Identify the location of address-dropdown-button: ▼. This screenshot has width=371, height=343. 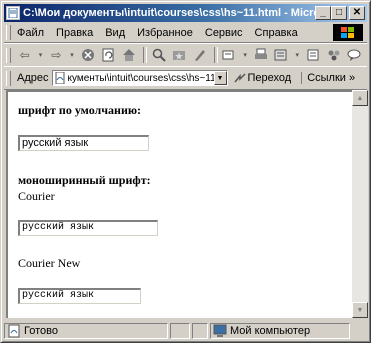
(220, 78).